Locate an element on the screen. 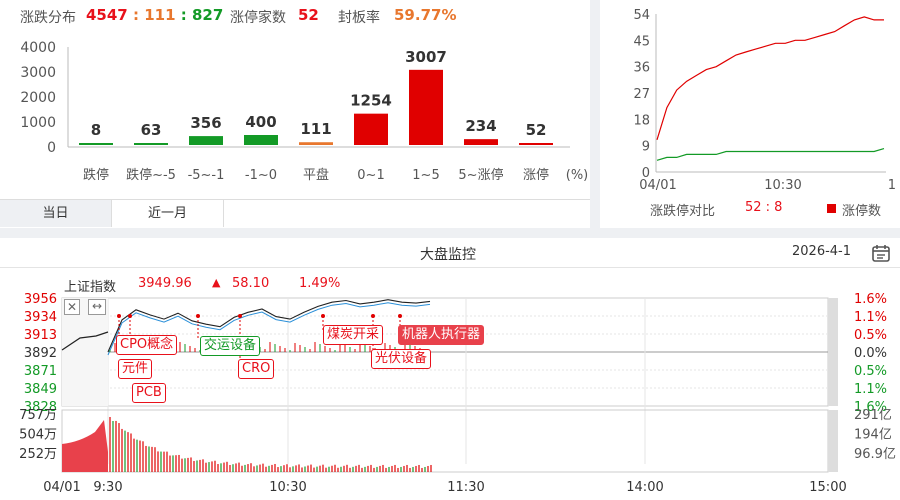 The height and width of the screenshot is (500, 900). expand-icon: ↔ is located at coordinates (97, 307).